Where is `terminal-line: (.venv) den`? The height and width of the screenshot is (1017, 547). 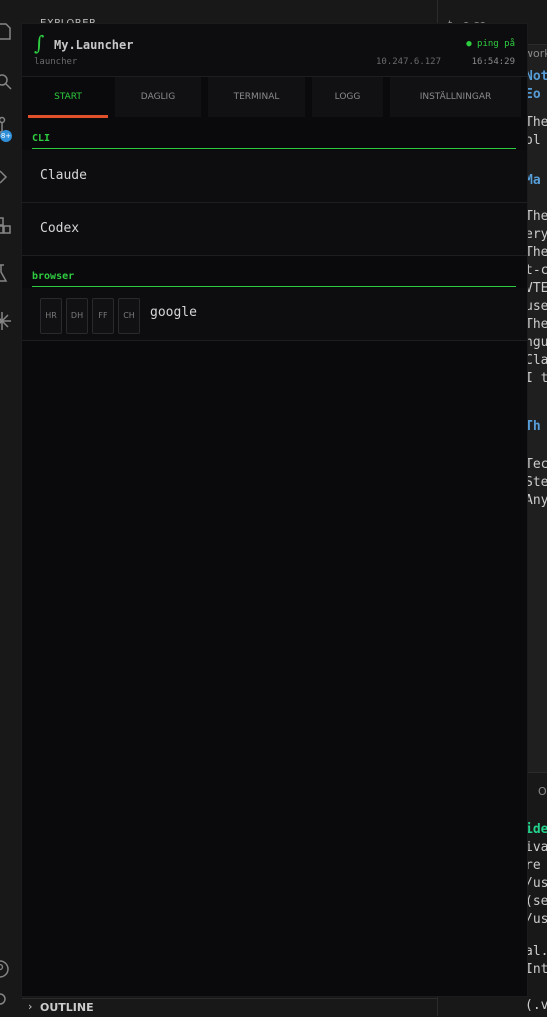 terminal-line: (.venv) den is located at coordinates (536, 1005).